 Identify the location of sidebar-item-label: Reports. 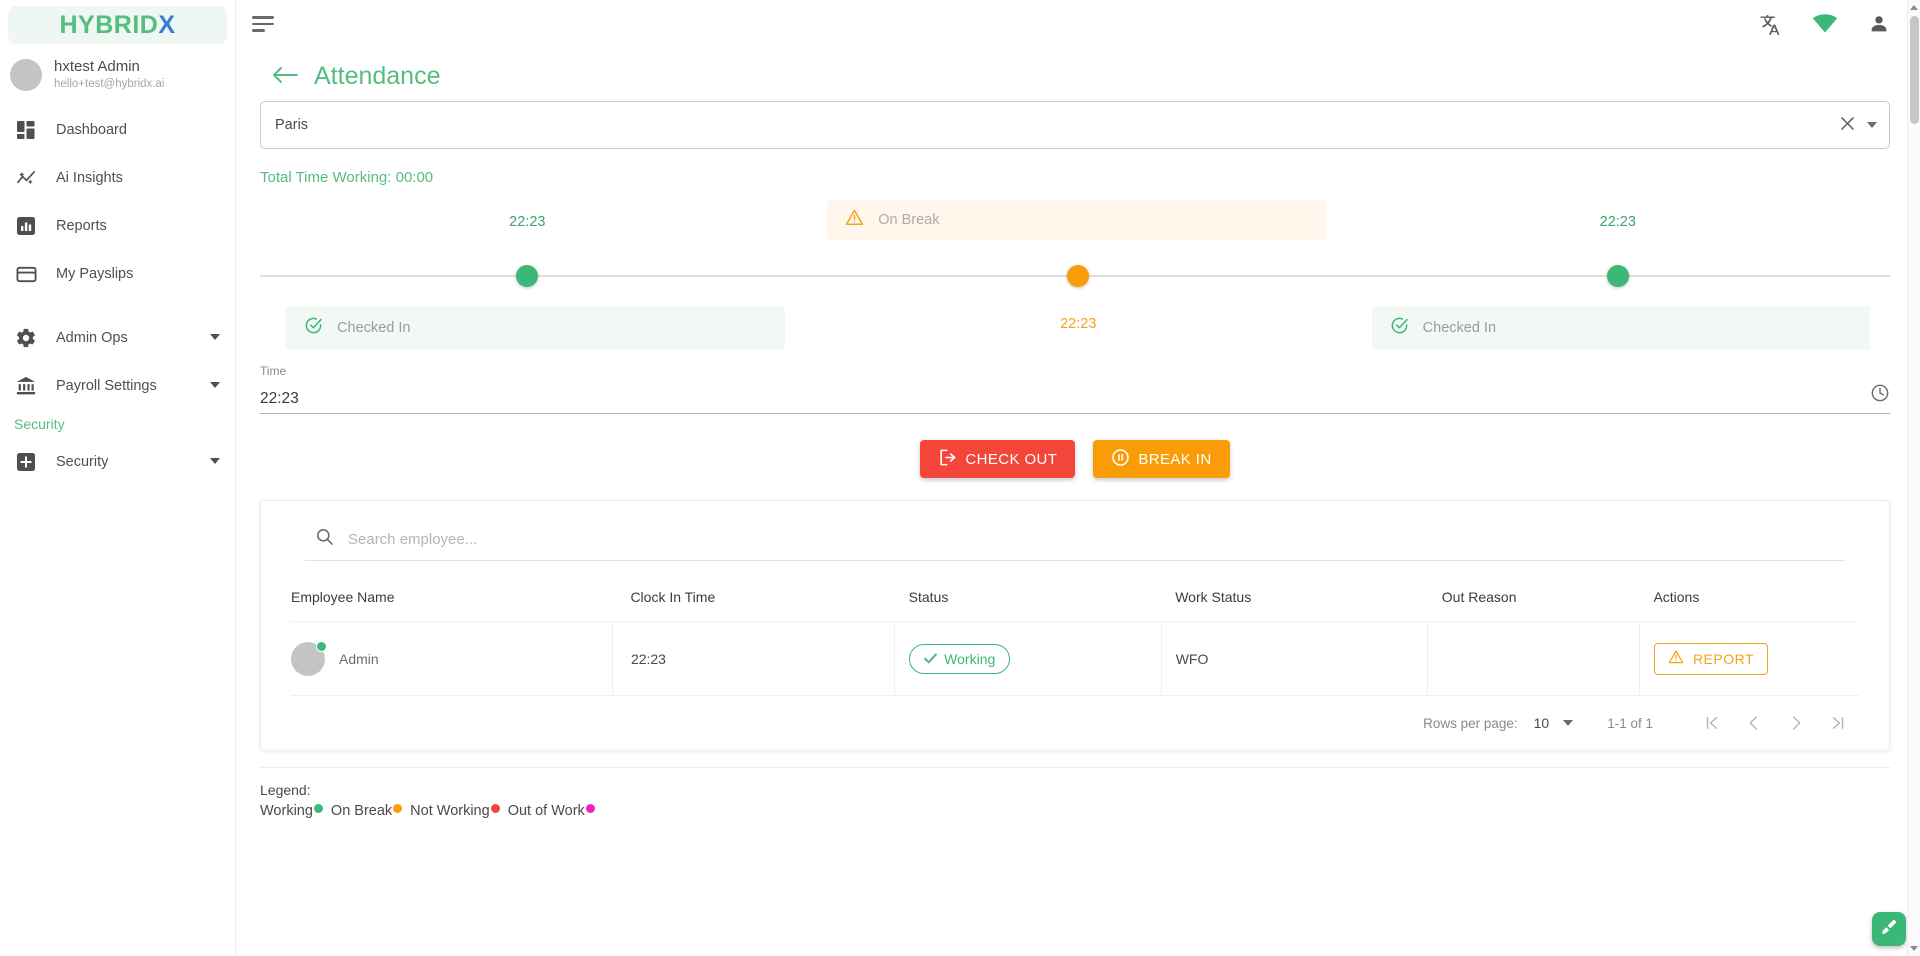
(81, 226).